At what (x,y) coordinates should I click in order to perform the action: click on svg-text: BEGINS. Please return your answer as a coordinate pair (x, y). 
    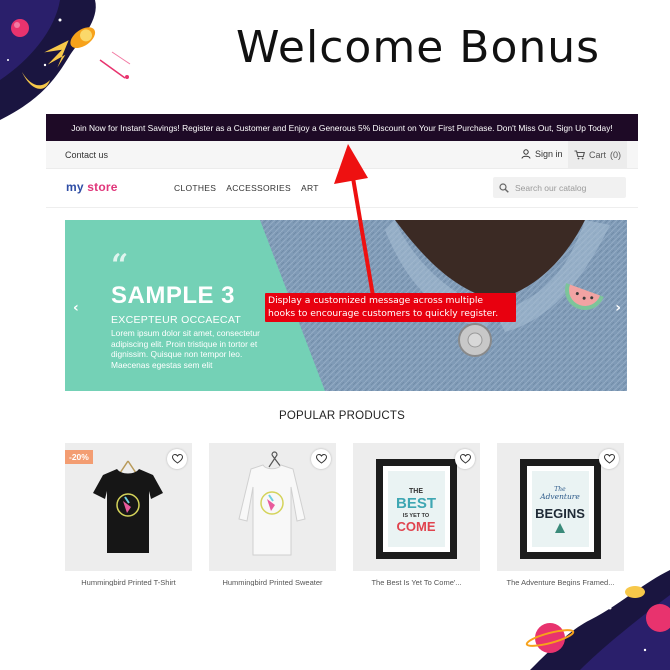
    Looking at the image, I should click on (560, 513).